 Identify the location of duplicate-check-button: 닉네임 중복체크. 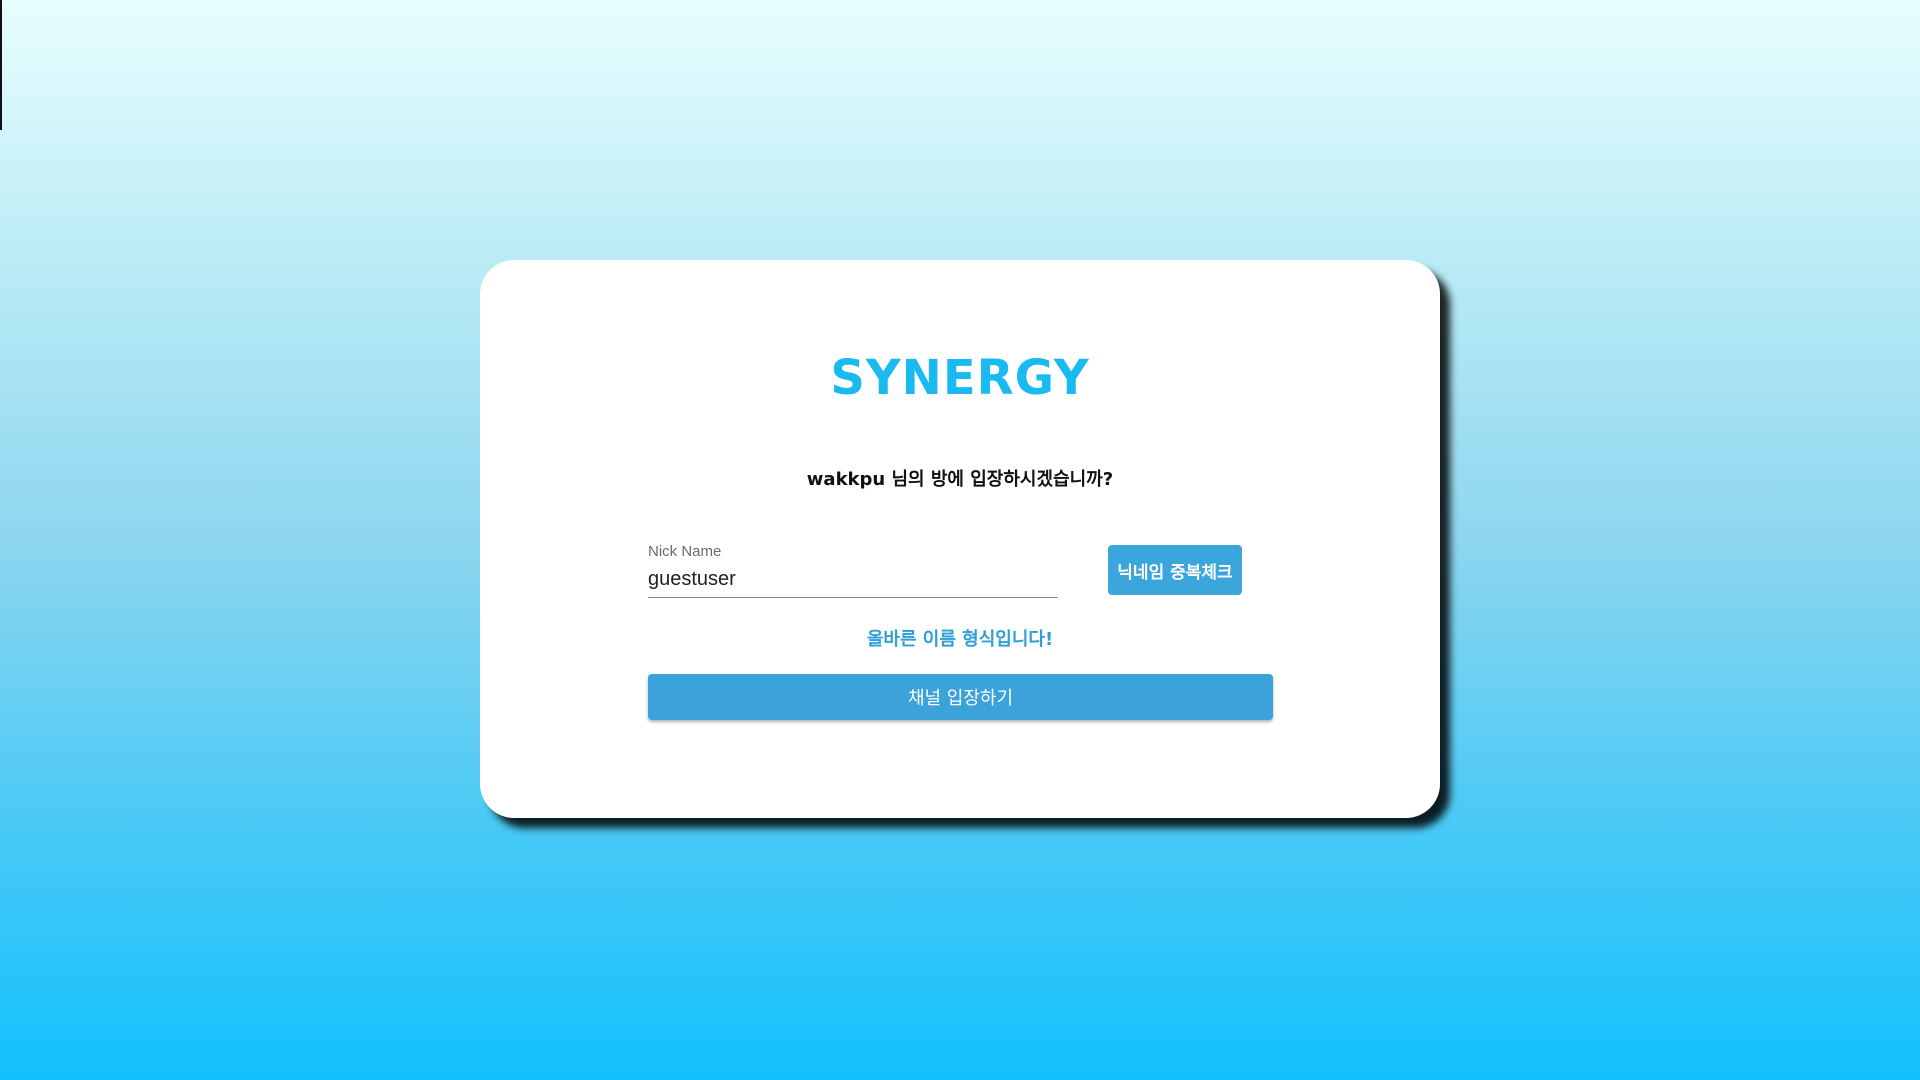
(1175, 570).